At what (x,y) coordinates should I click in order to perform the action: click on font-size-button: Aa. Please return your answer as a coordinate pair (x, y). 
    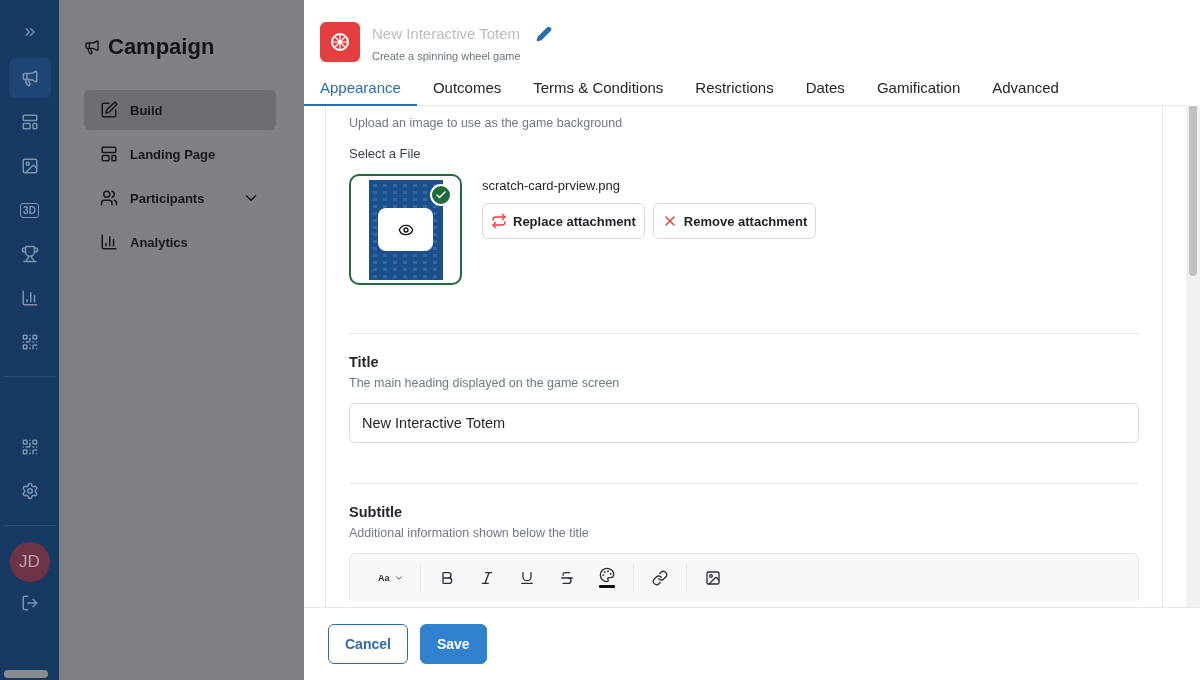
    Looking at the image, I should click on (391, 577).